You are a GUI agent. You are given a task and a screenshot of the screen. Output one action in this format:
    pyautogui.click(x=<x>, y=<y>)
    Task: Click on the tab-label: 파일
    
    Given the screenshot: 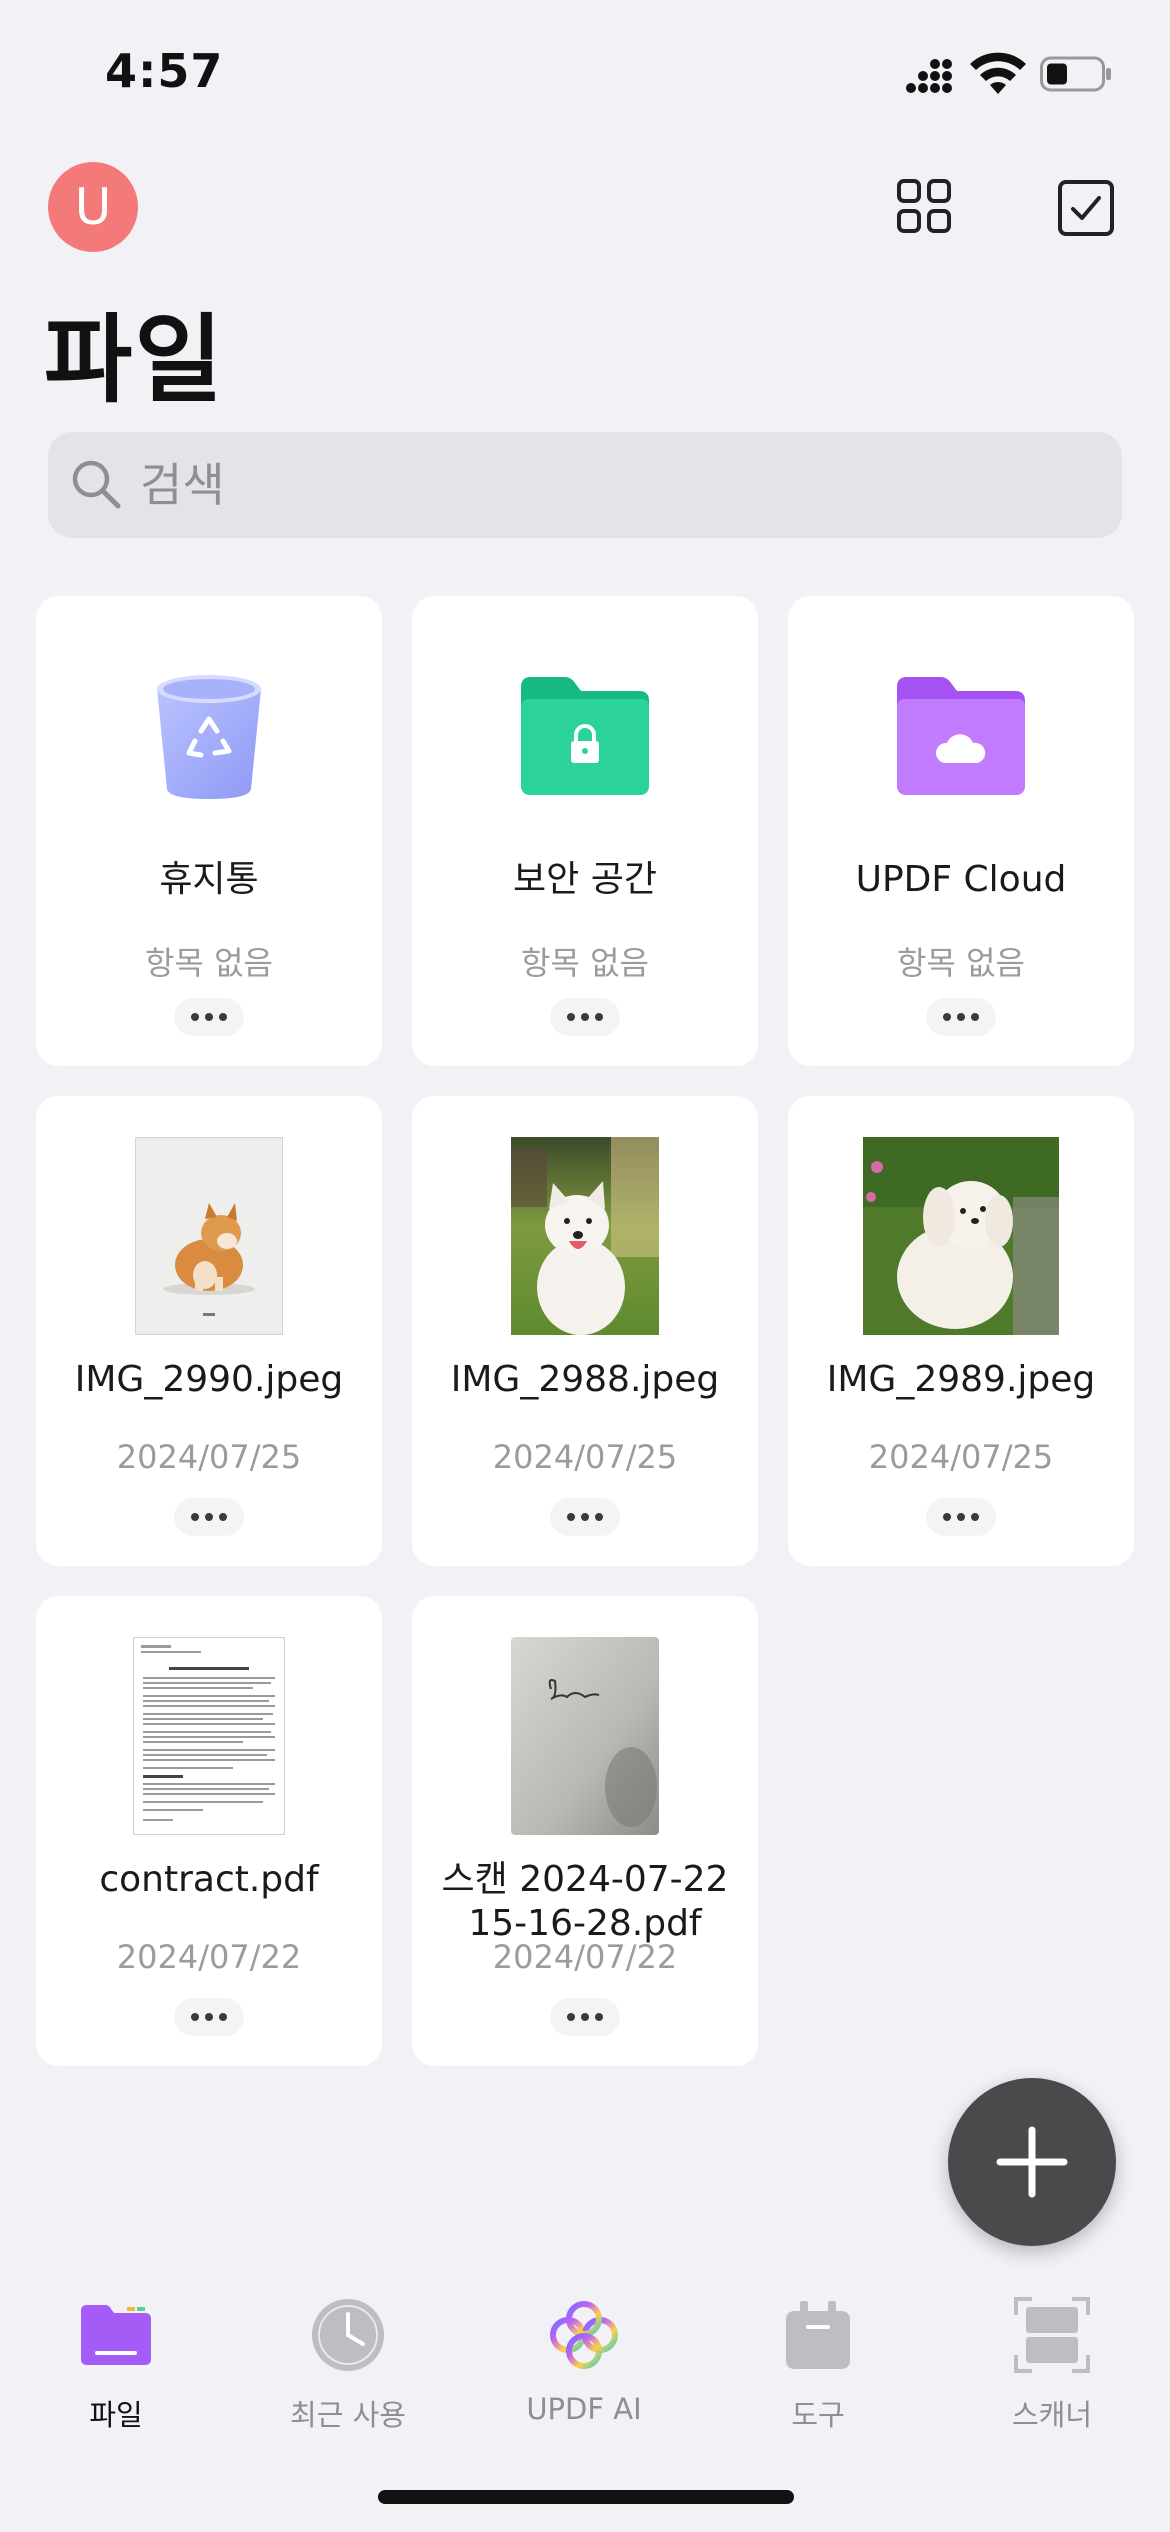 What is the action you would take?
    pyautogui.click(x=116, y=2415)
    